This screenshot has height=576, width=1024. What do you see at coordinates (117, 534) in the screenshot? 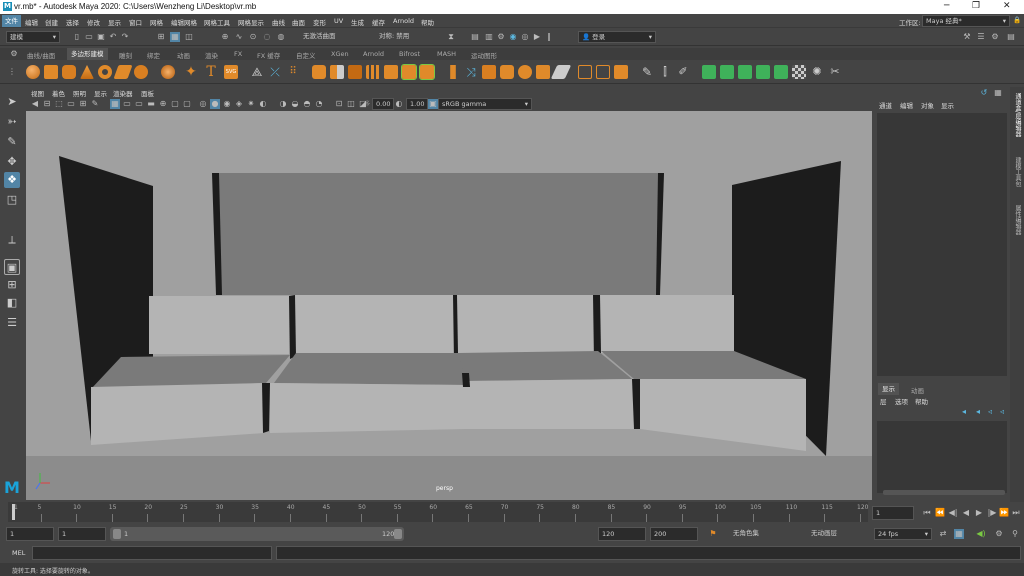
I see `range-handle-start` at bounding box center [117, 534].